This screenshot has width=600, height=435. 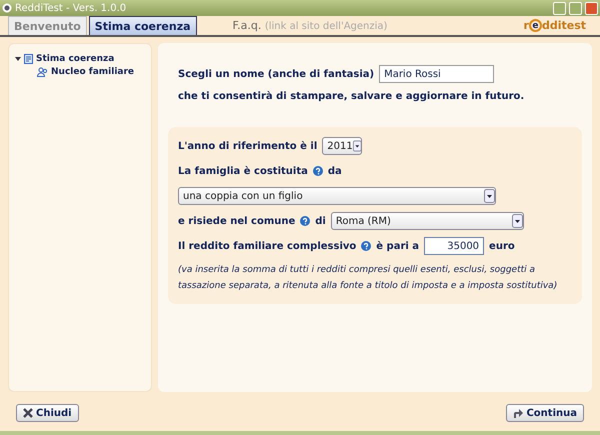 What do you see at coordinates (337, 196) in the screenshot?
I see `family-select: una coppia con un figlio` at bounding box center [337, 196].